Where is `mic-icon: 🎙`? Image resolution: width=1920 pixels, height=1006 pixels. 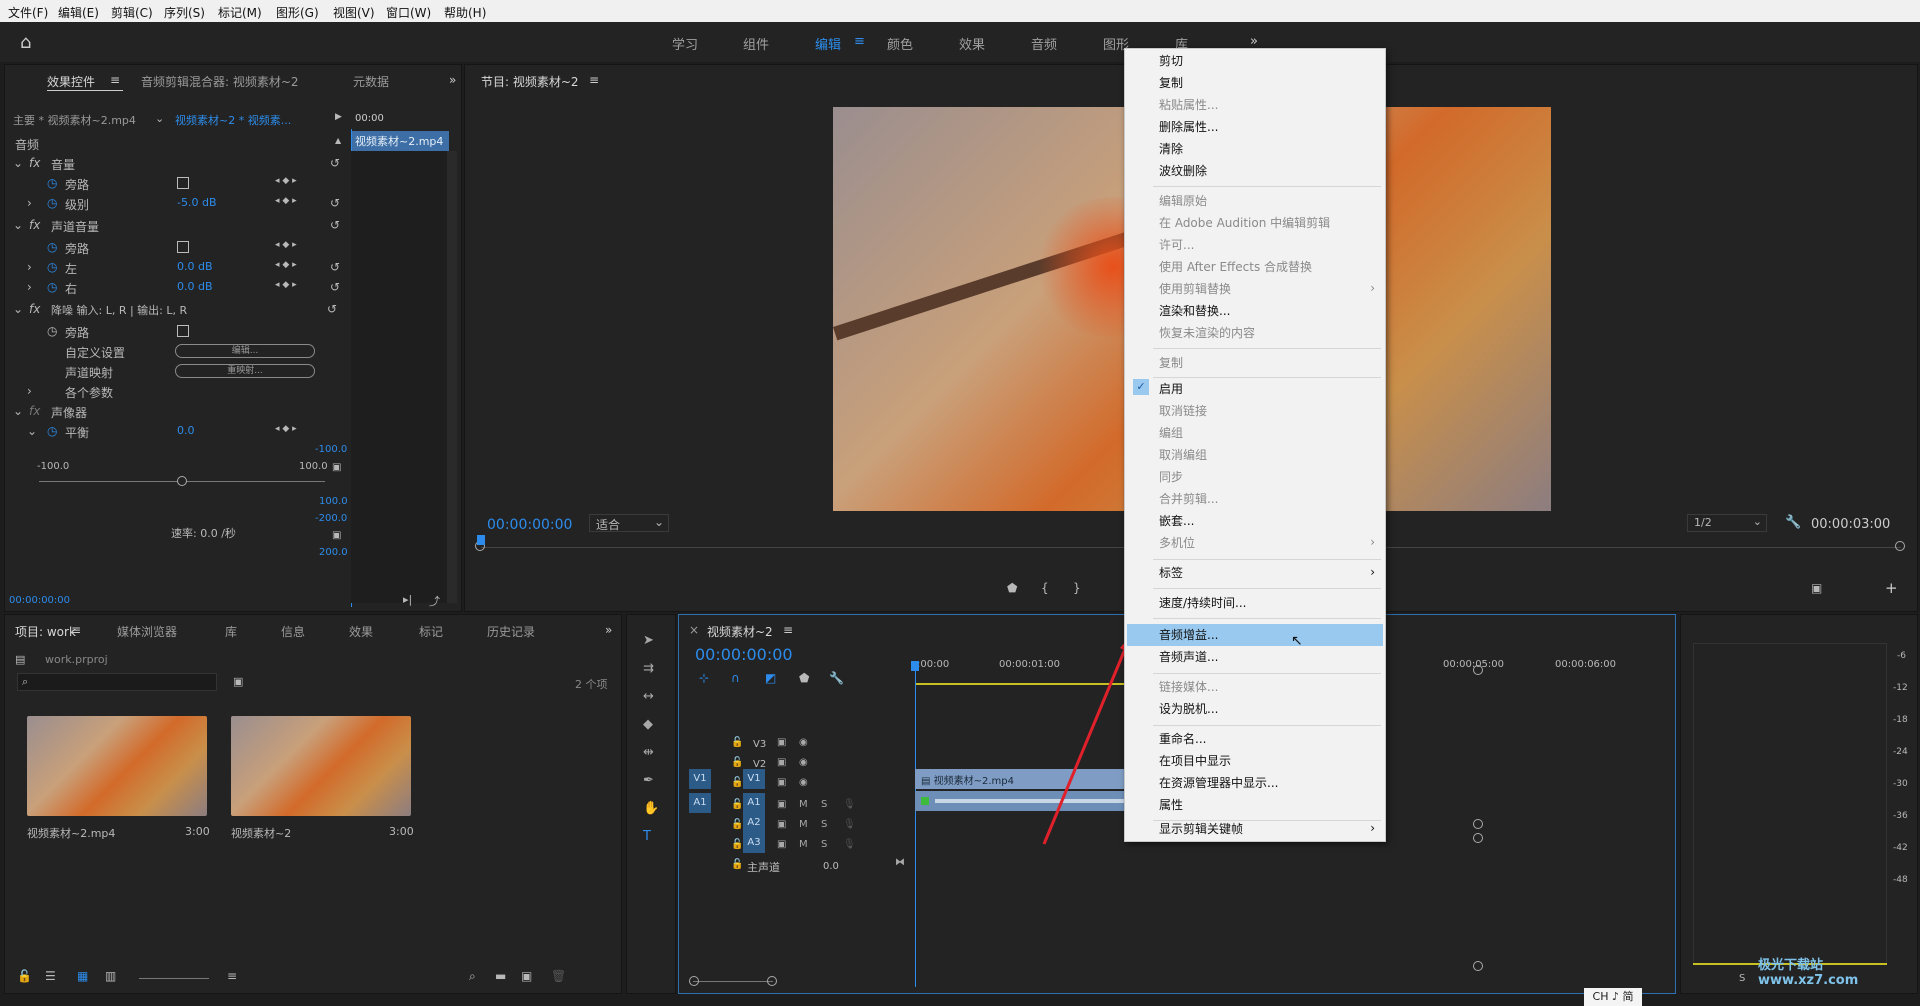
mic-icon: 🎙 is located at coordinates (849, 824).